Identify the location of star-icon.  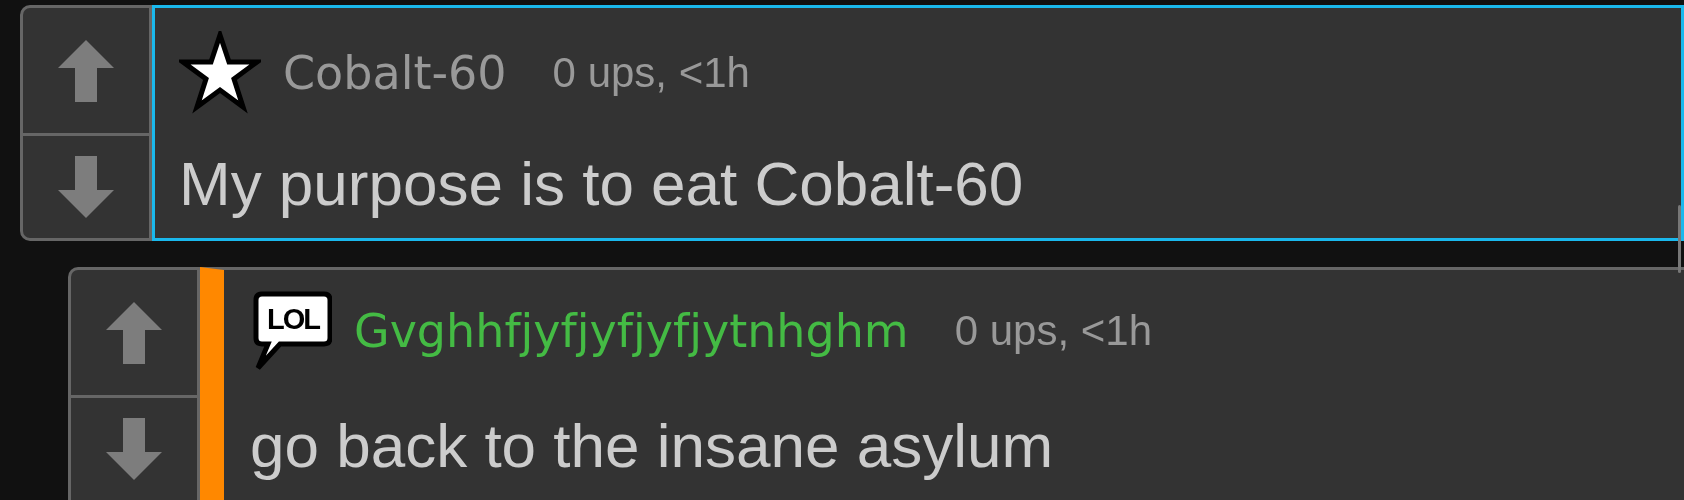
(220, 73).